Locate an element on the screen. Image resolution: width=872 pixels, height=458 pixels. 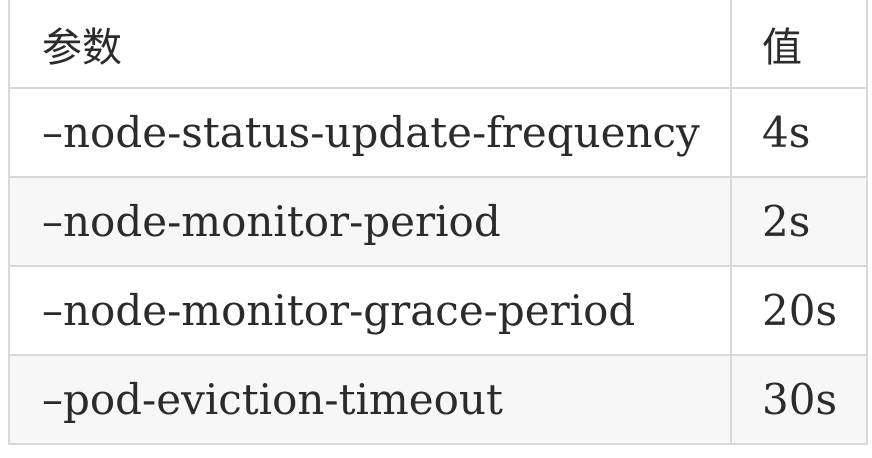
header-value: 值 is located at coordinates (799, 44).